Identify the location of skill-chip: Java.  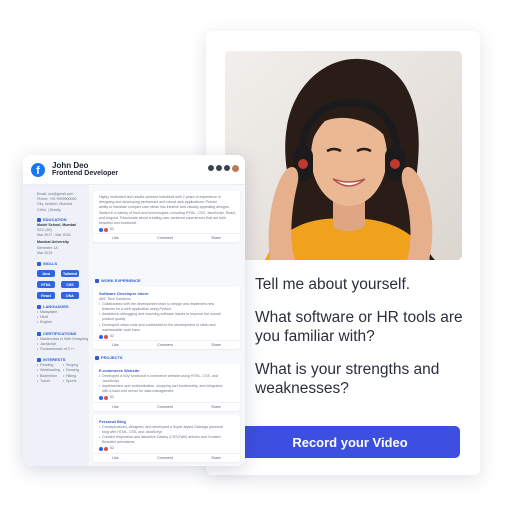
(46, 274).